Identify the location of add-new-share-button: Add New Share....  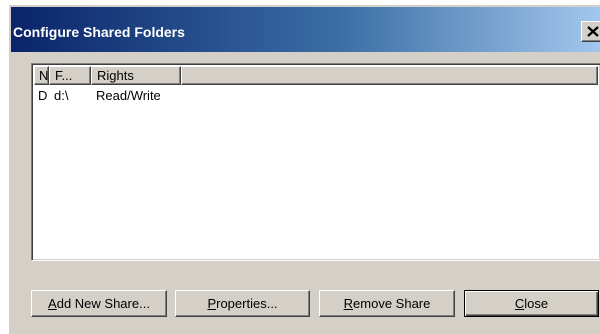
(99, 303).